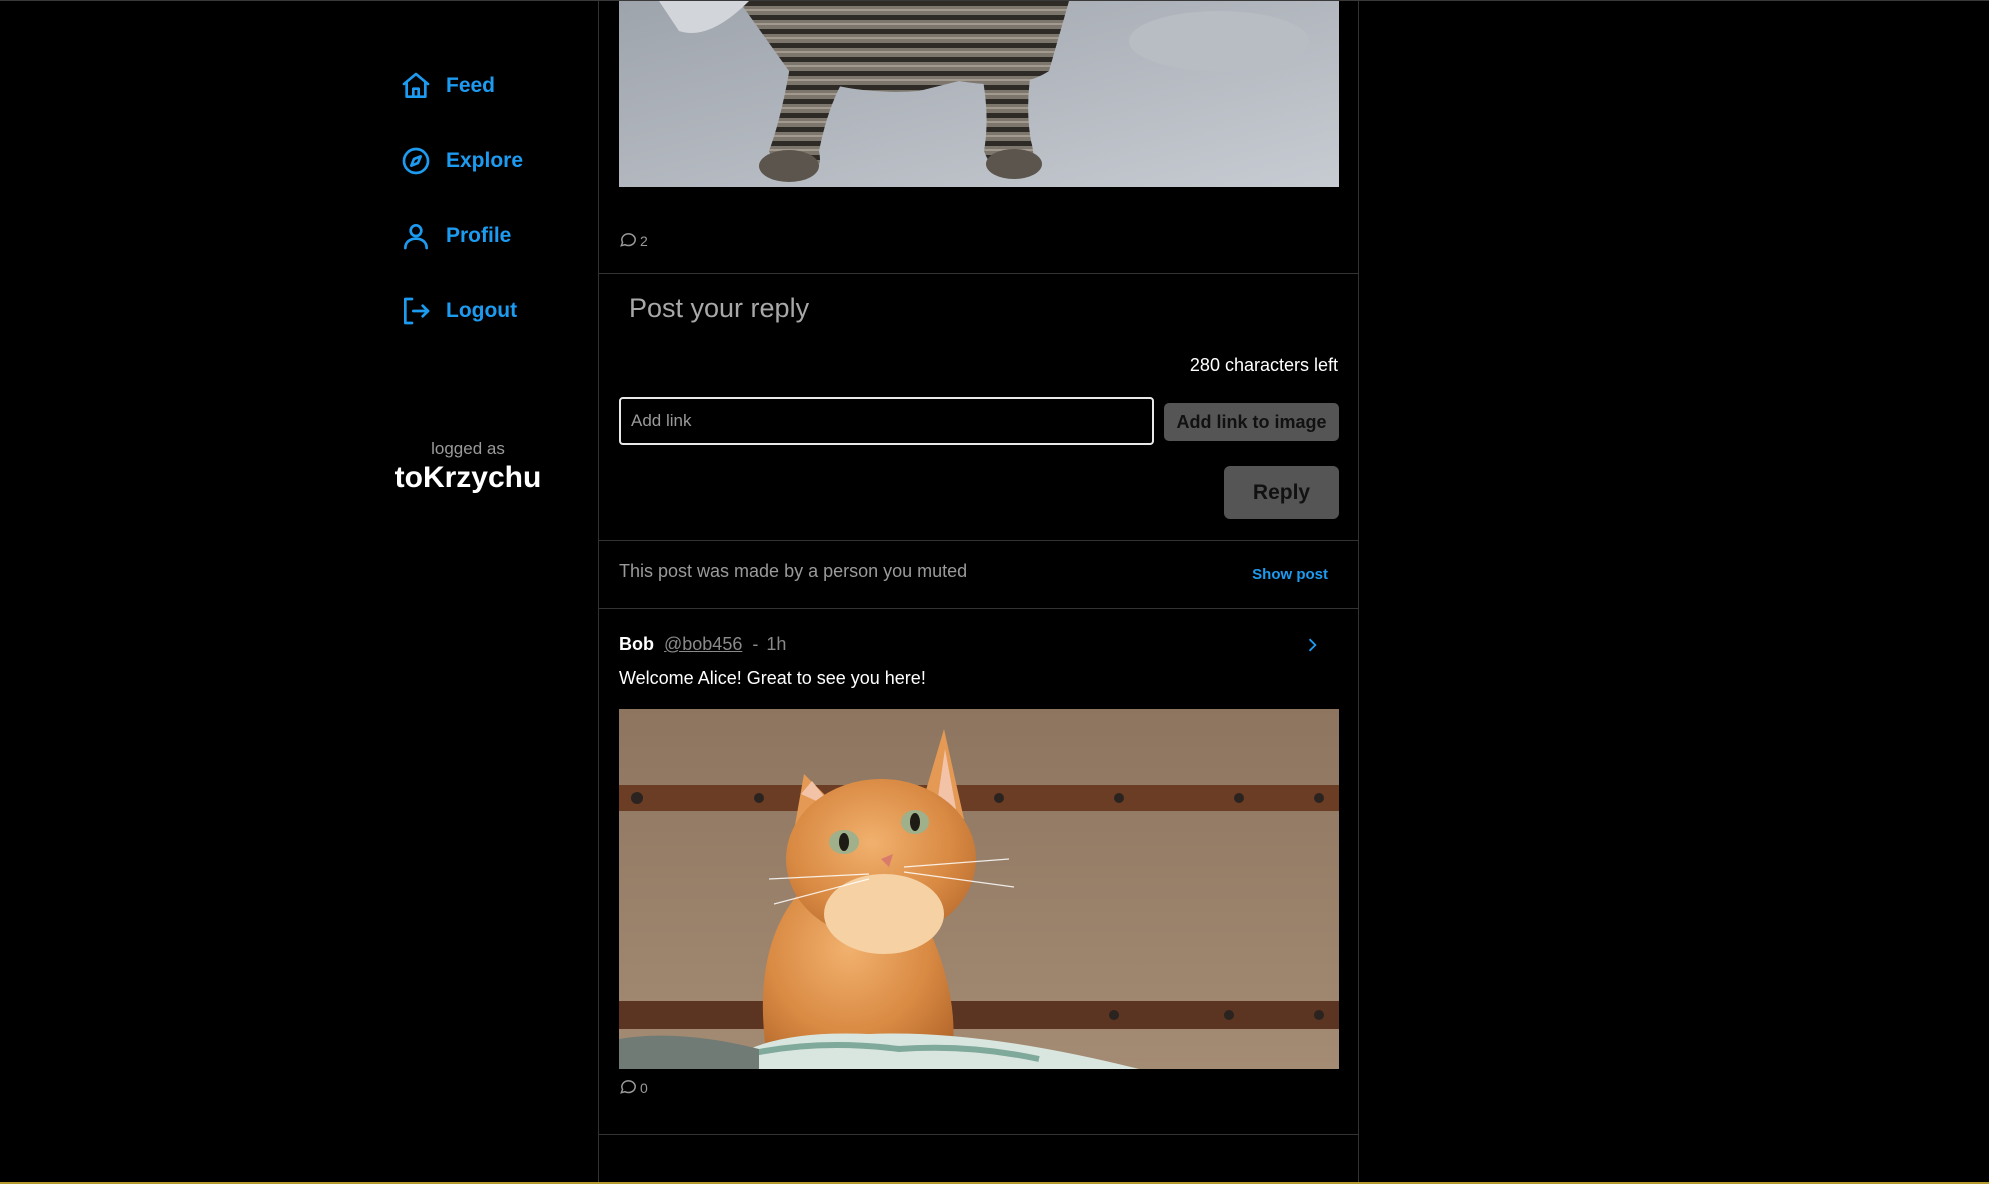 The image size is (1989, 1184). Describe the element at coordinates (468, 448) in the screenshot. I see `logged-as-caption: logged as` at that location.